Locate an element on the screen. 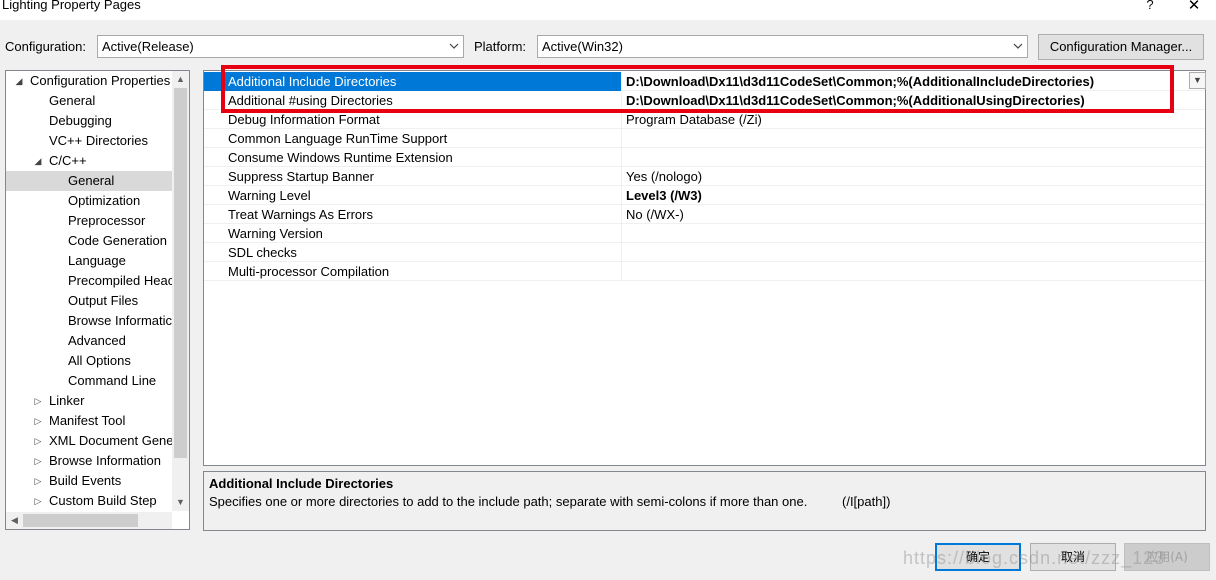 The height and width of the screenshot is (580, 1216). tree-item-label: Browse Informatic is located at coordinates (120, 320).